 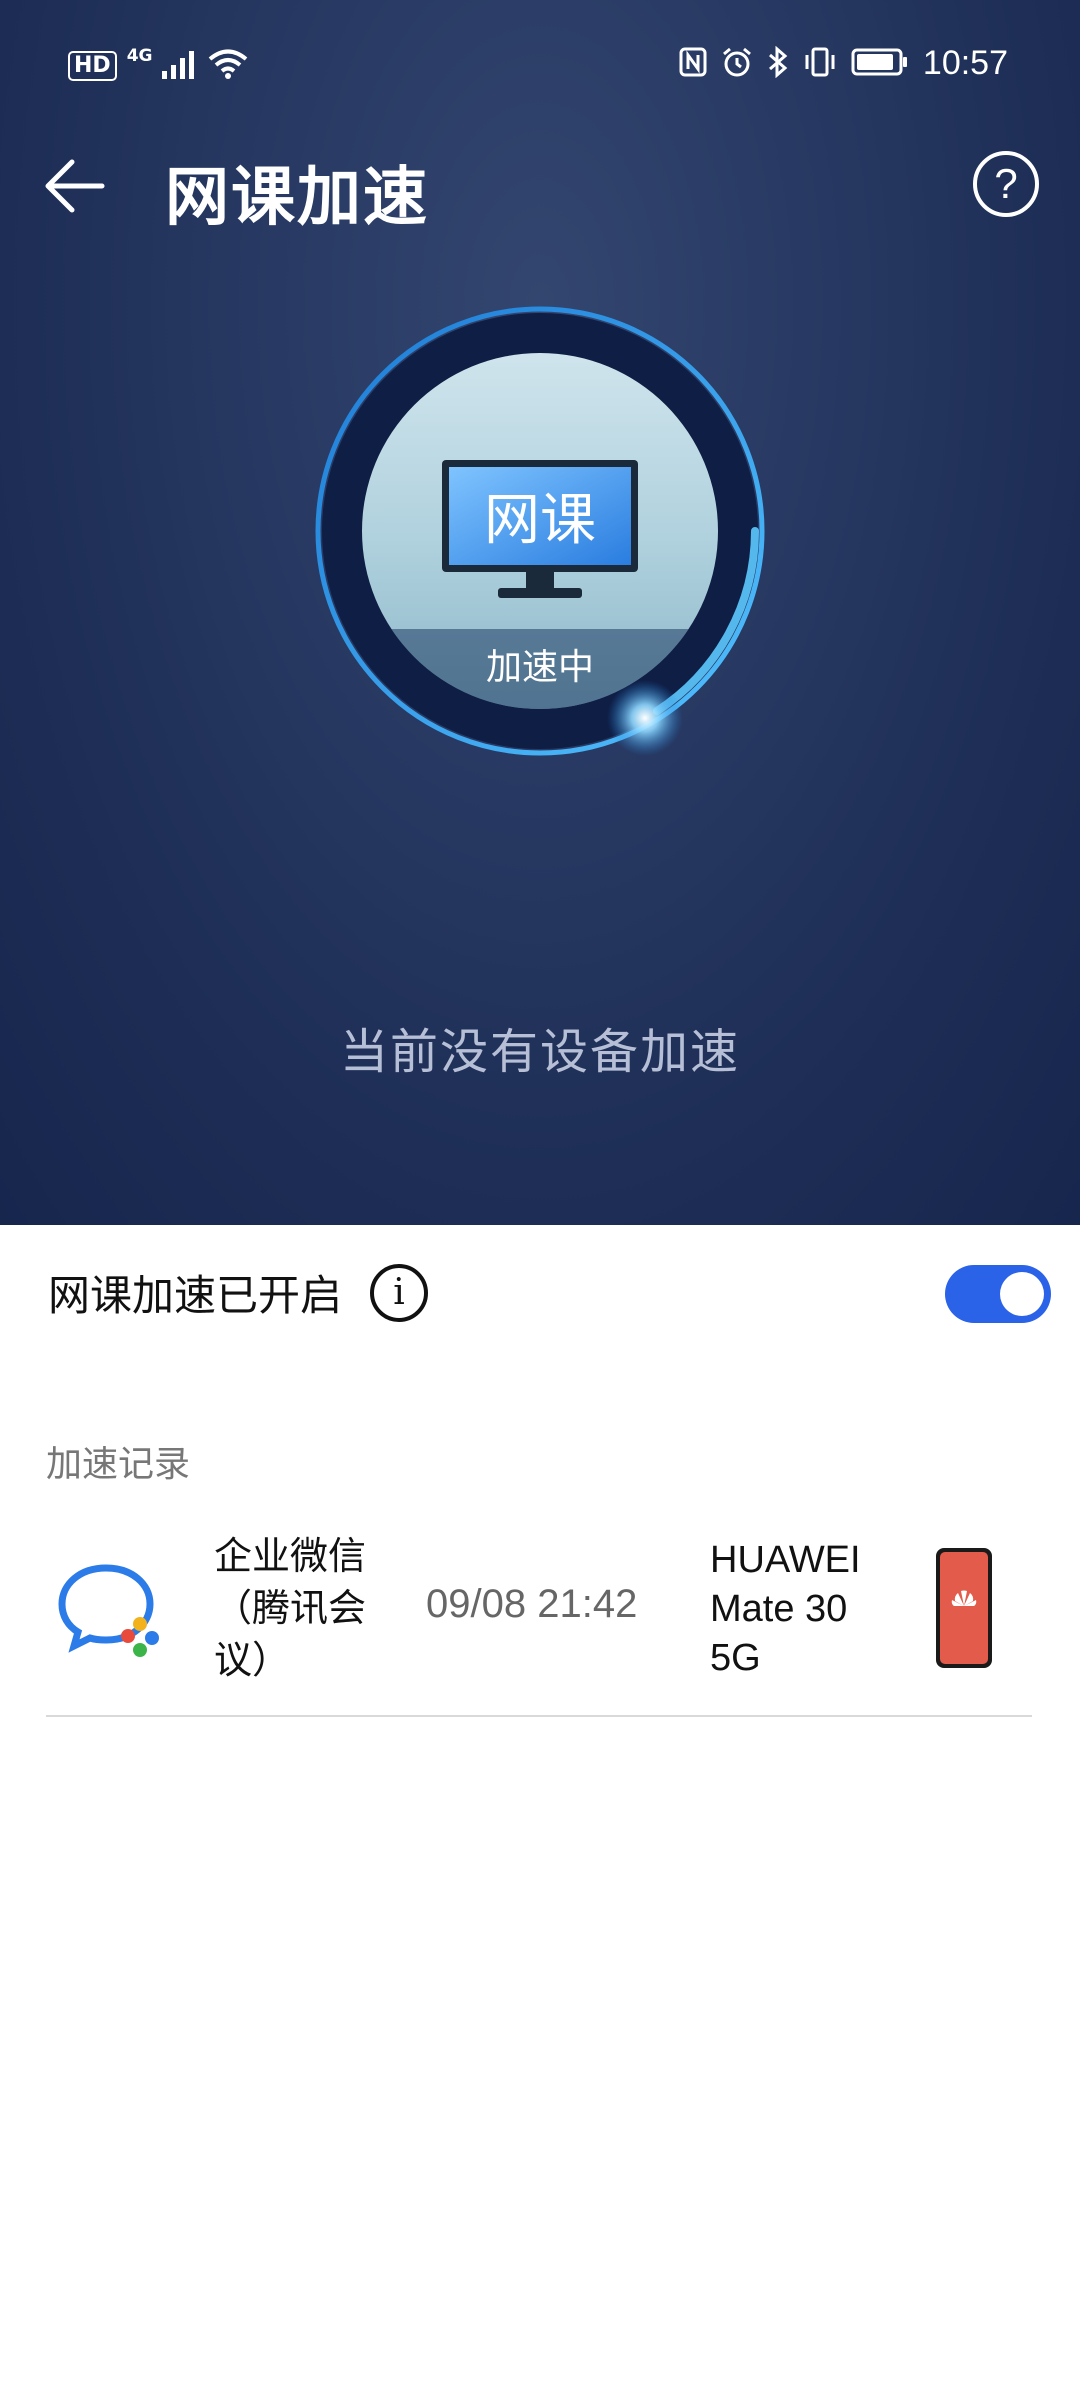 I want to click on vibrate-icon, so click(x=820, y=64).